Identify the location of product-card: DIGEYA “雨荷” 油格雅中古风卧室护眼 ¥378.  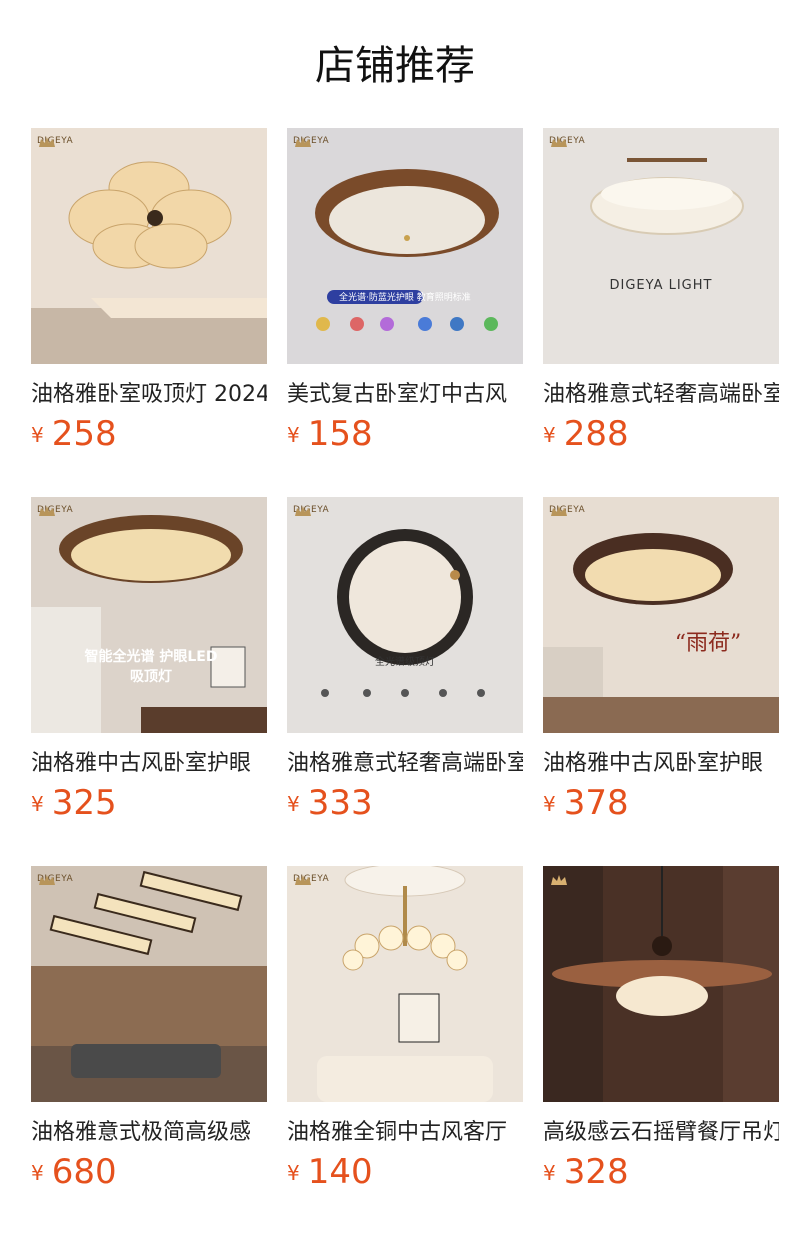
(661, 663).